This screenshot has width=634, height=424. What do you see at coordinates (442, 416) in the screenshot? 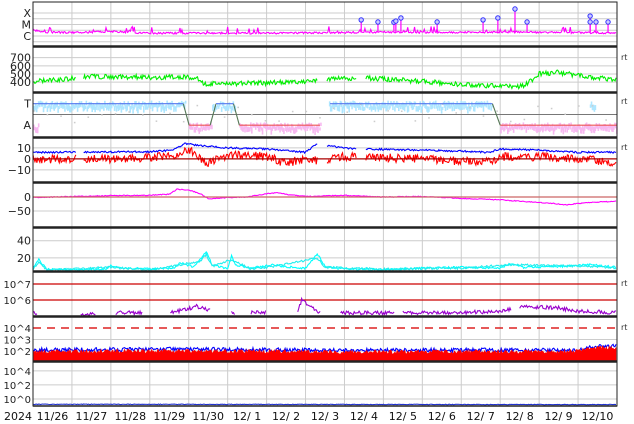
I see `x-tick-label: 12/ 6` at bounding box center [442, 416].